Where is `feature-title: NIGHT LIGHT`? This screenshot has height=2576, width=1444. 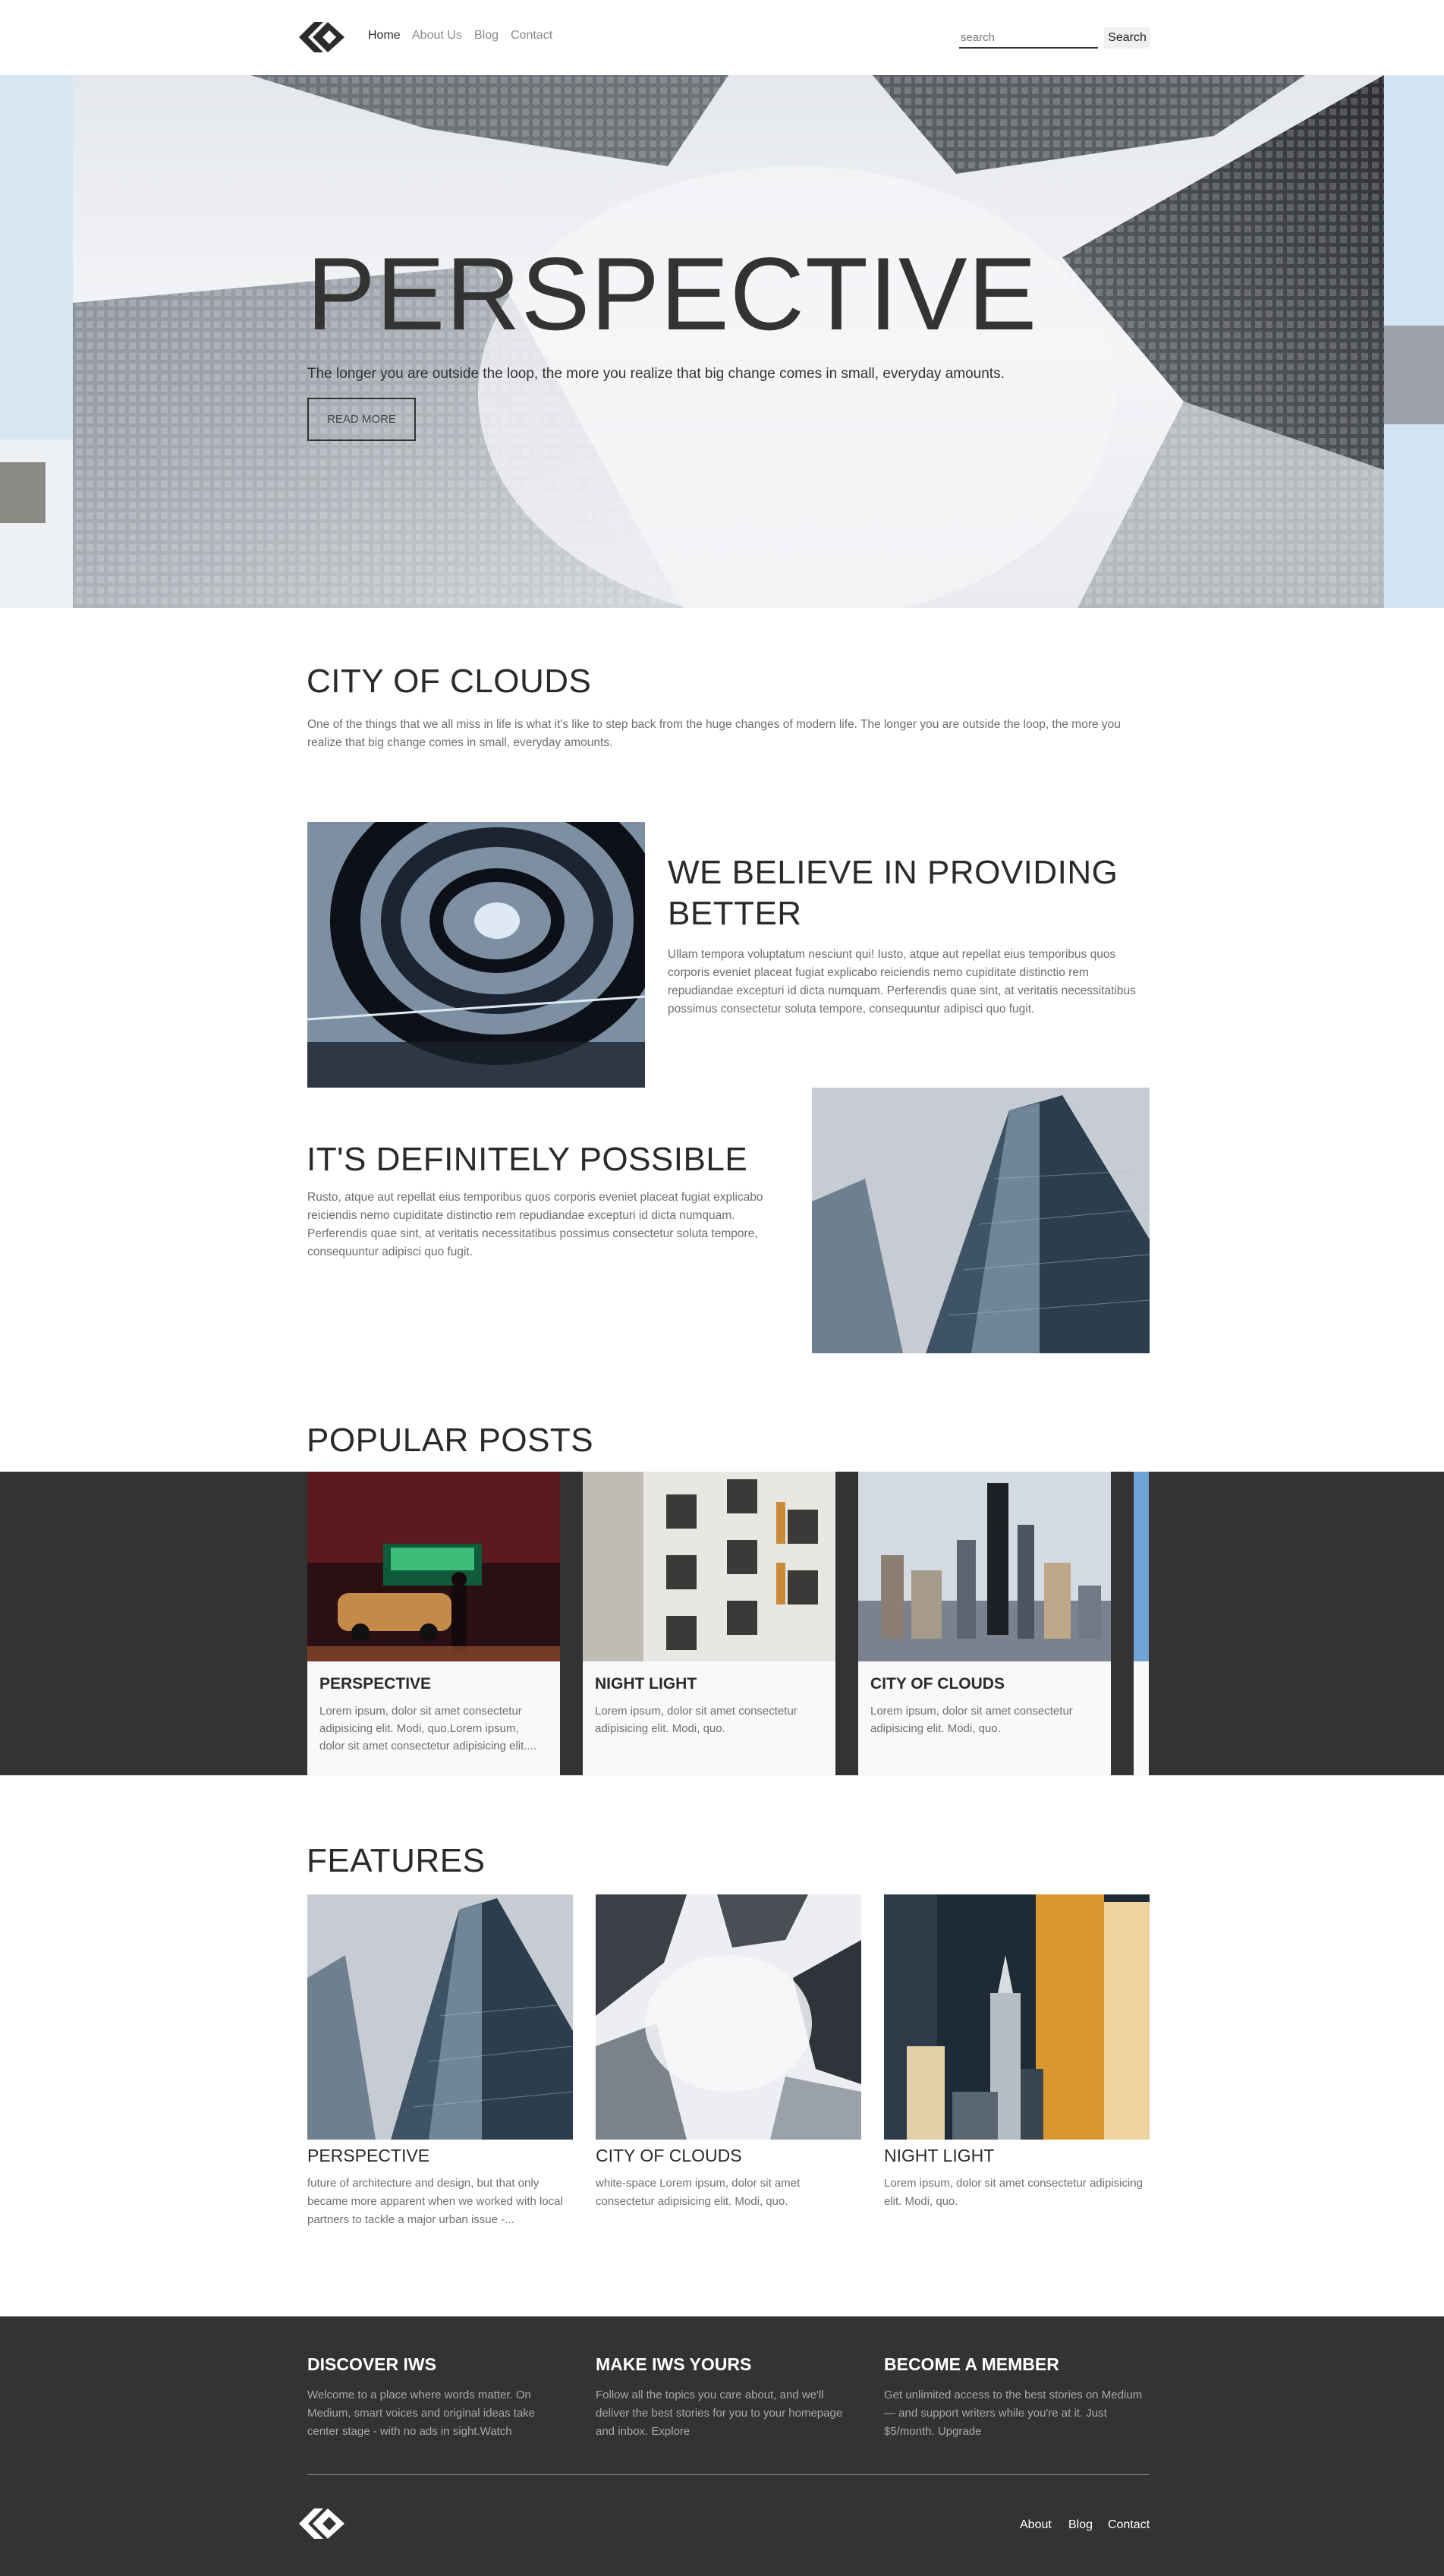
feature-title: NIGHT LIGHT is located at coordinates (939, 2156).